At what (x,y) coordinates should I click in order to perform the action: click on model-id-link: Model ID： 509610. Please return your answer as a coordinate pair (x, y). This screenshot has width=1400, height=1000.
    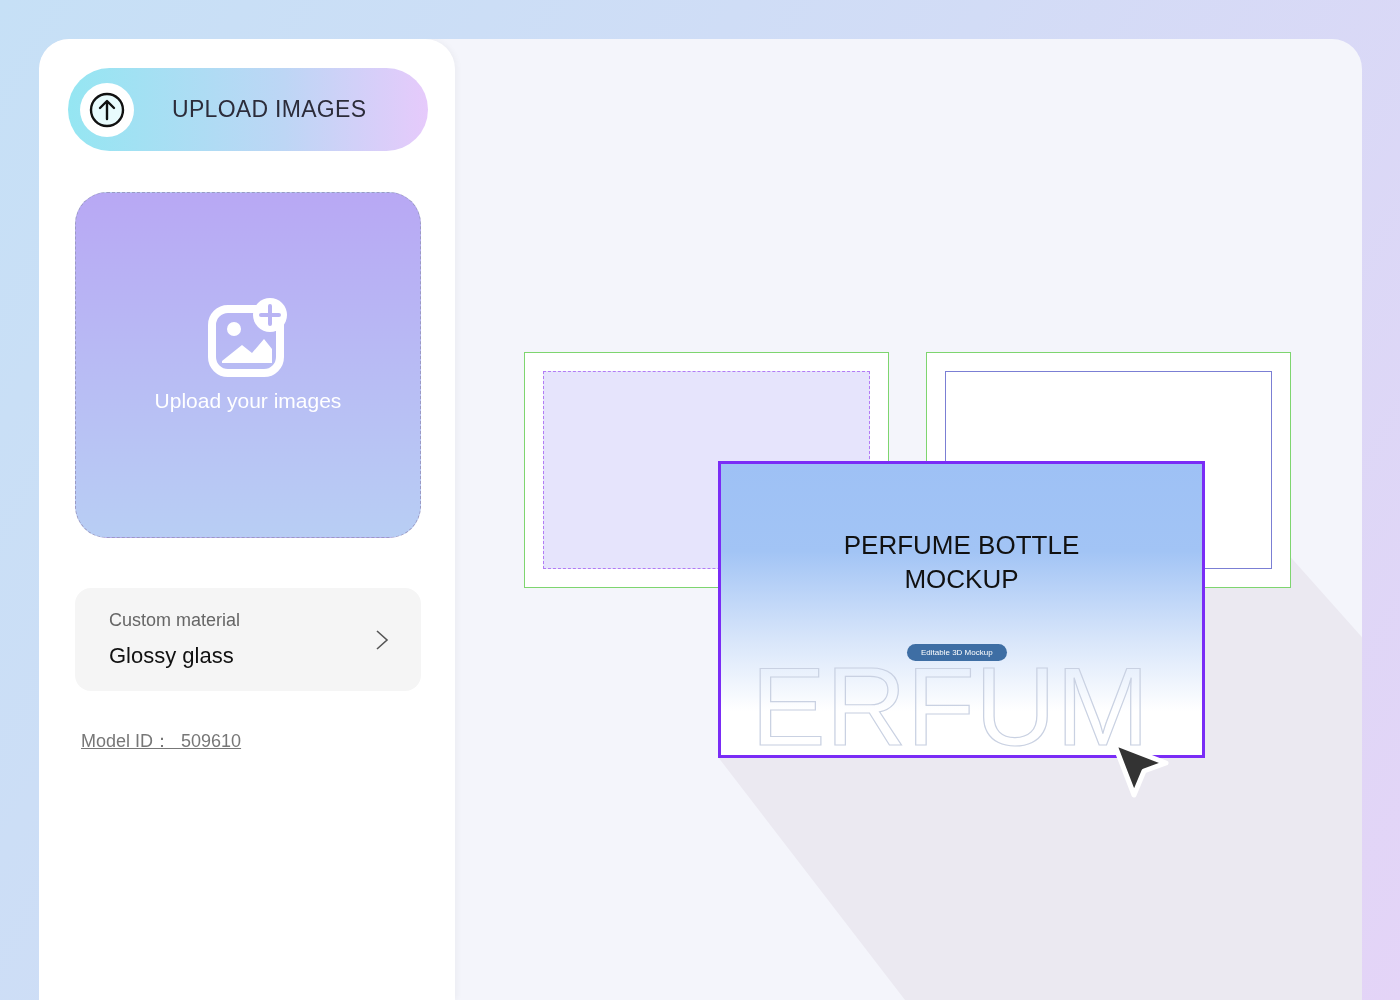
    Looking at the image, I should click on (161, 741).